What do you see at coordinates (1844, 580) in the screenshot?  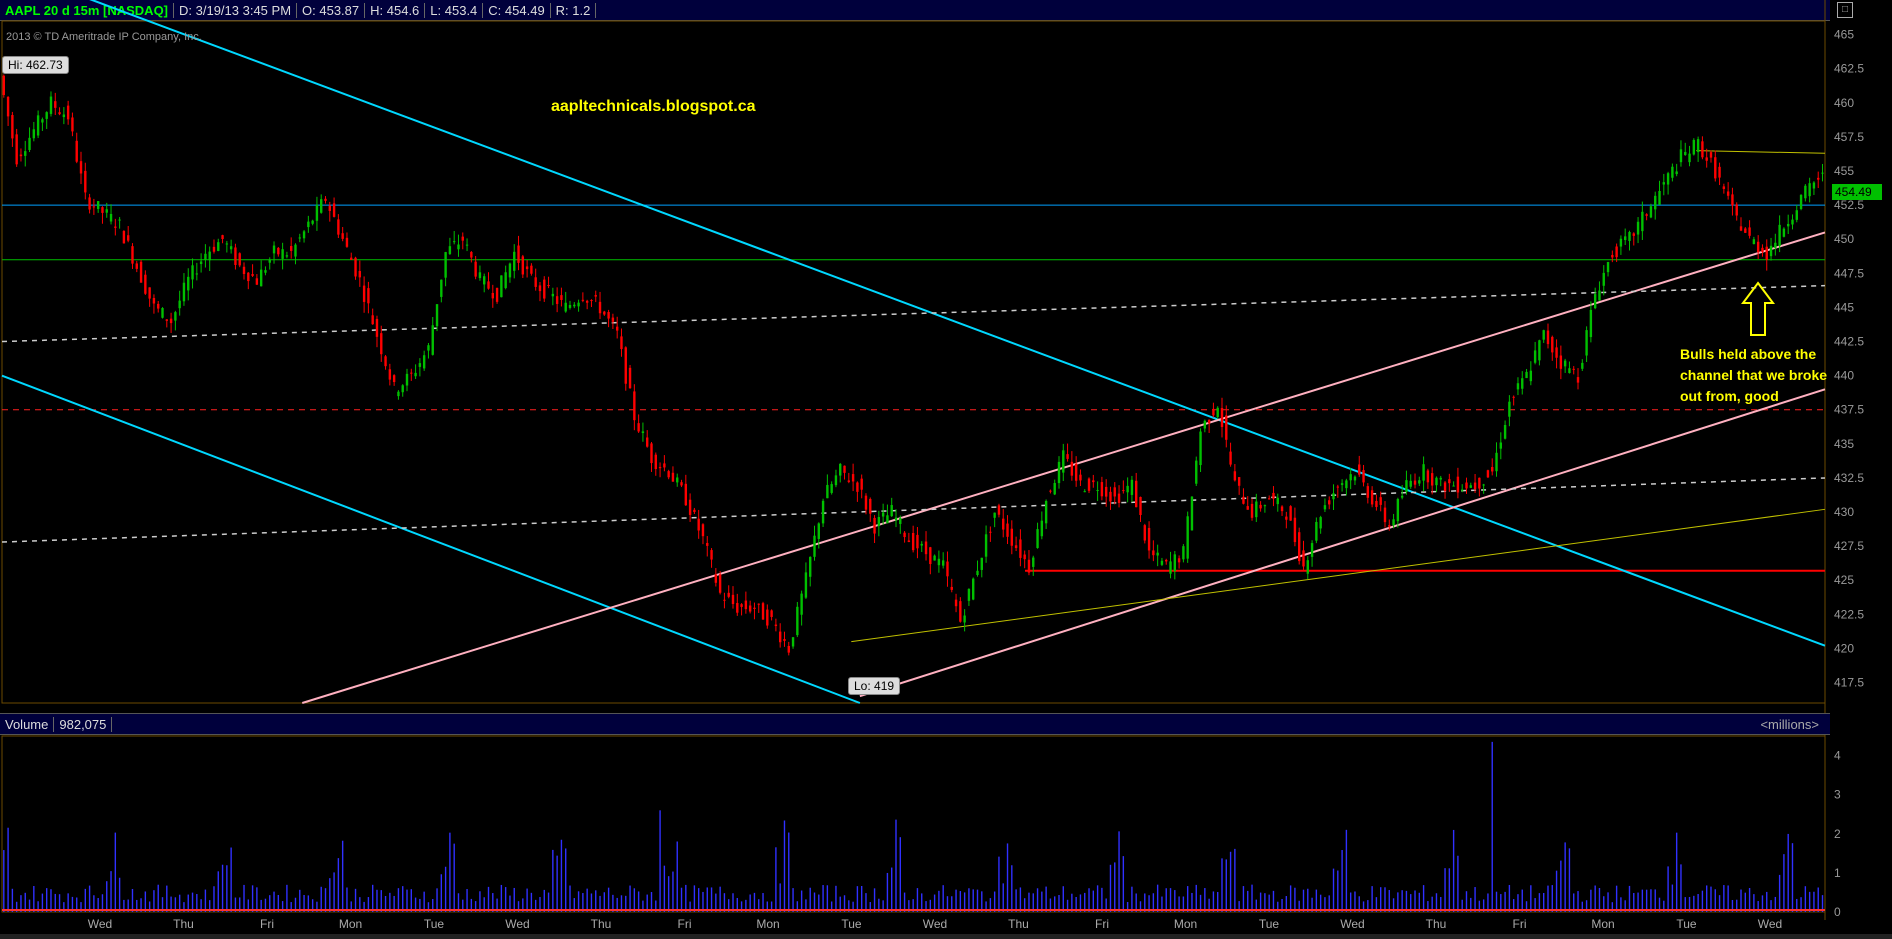 I see `y-tick-label: 425` at bounding box center [1844, 580].